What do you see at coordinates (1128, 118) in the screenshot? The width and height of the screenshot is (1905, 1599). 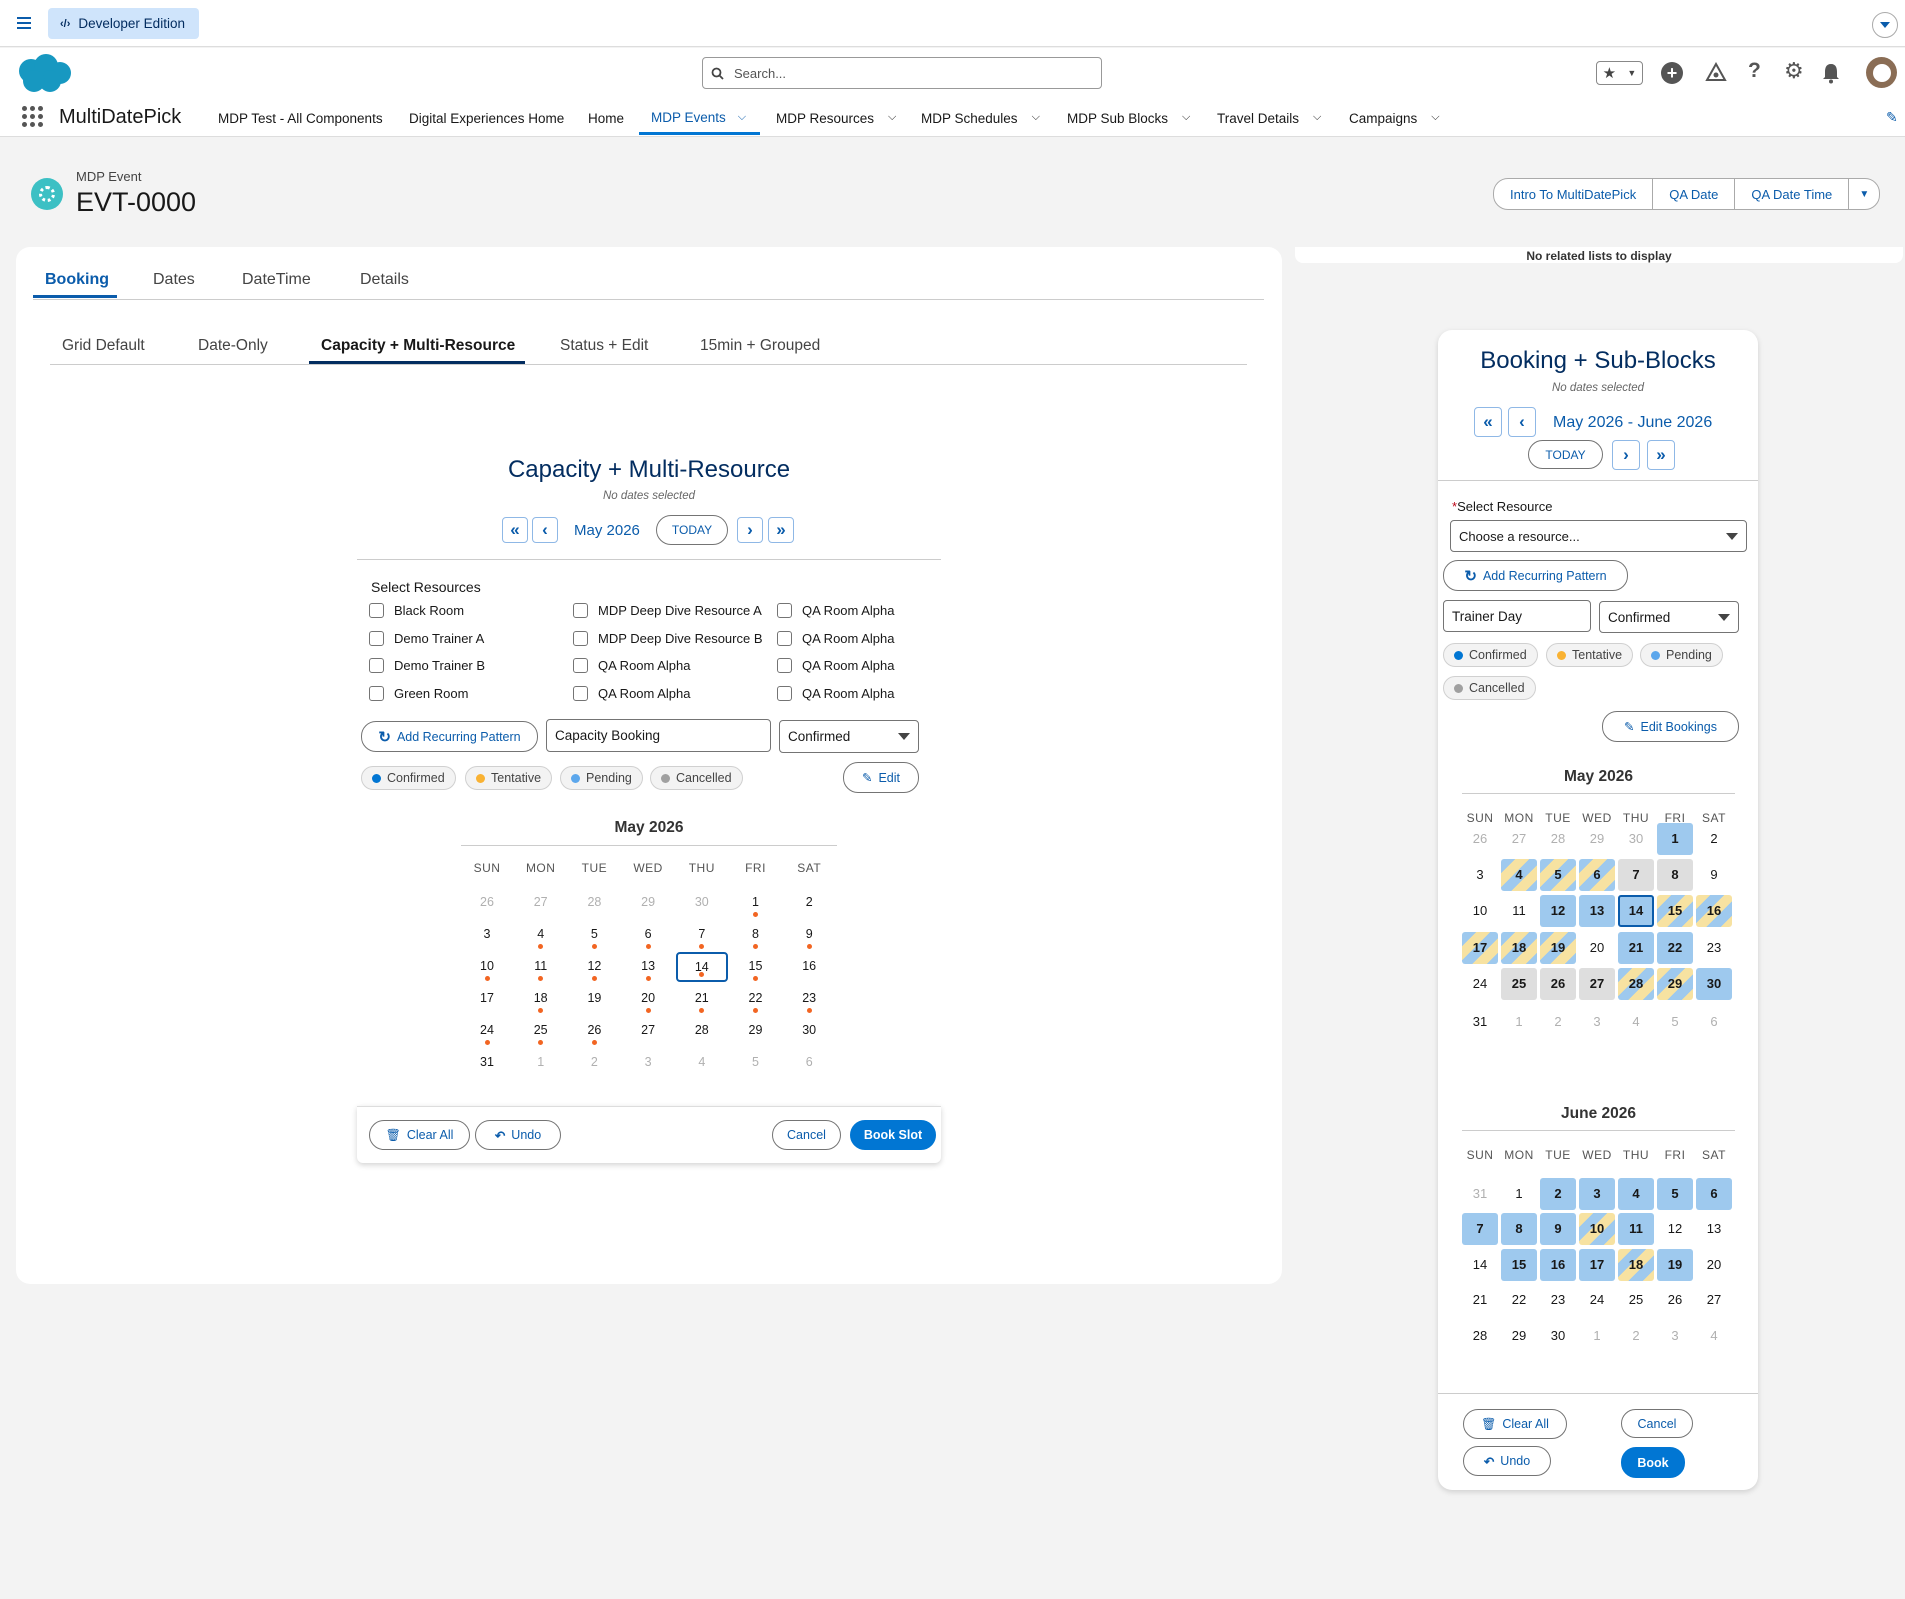 I see `nav-item-mdp-sub-blocks: MDP Sub Blocks ⌵` at bounding box center [1128, 118].